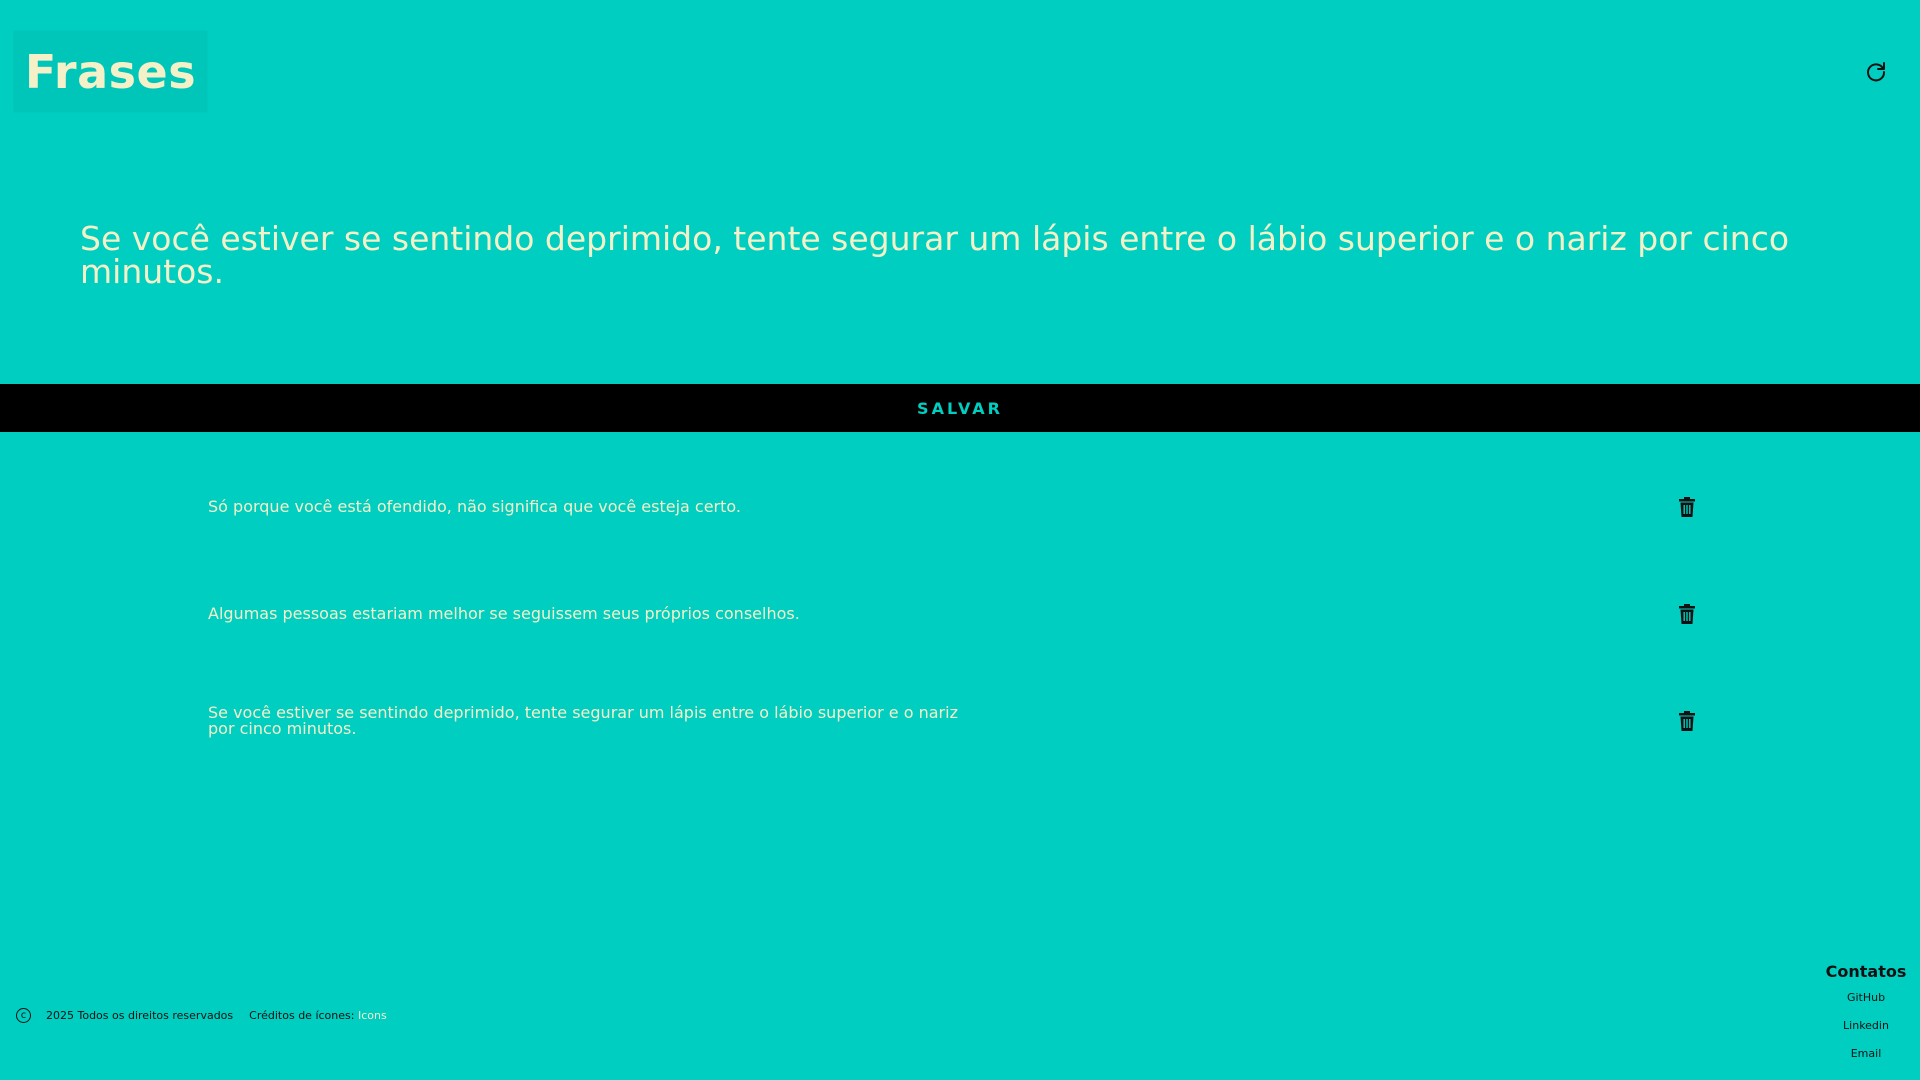 This screenshot has height=1080, width=1920. Describe the element at coordinates (372, 1015) in the screenshot. I see `icons-credit-link: Icons` at that location.